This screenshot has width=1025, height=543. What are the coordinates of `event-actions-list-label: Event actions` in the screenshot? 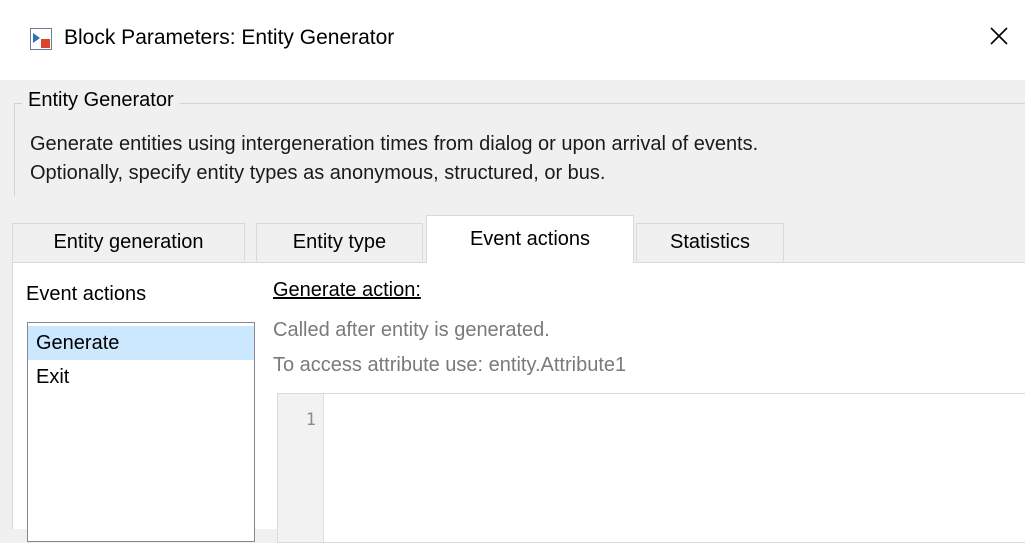 It's located at (86, 294).